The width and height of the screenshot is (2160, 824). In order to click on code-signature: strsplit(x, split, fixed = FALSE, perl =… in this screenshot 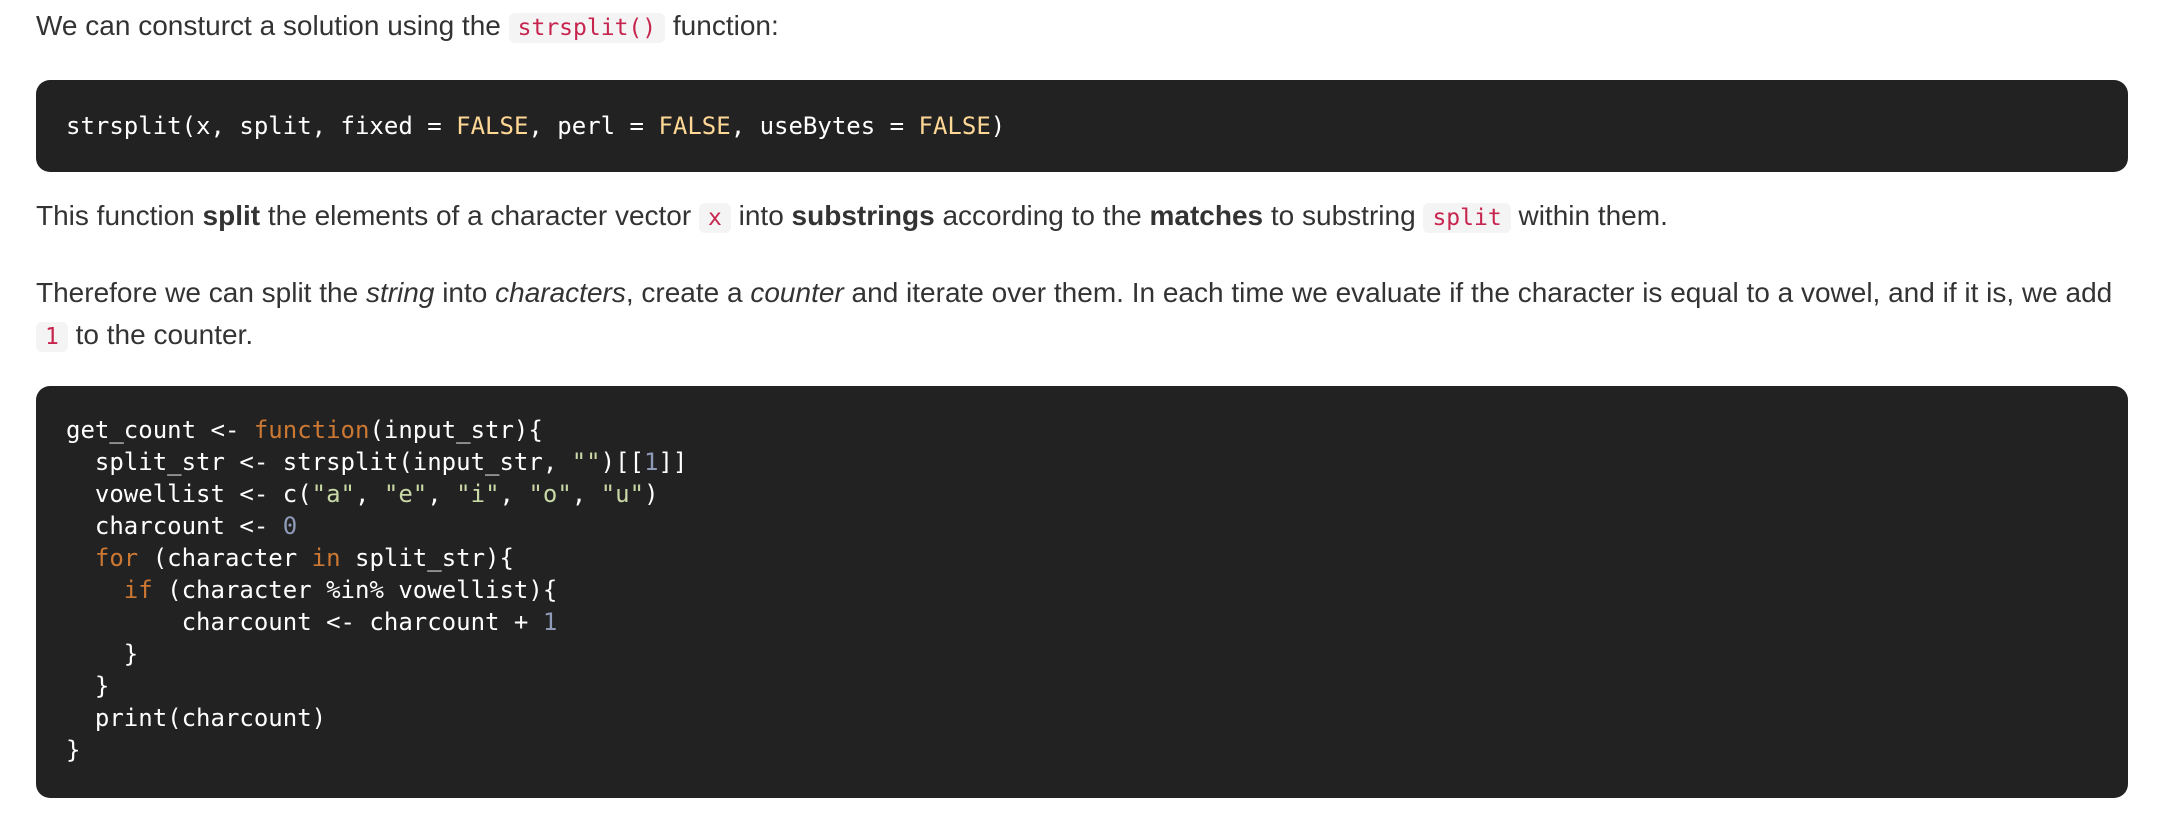, I will do `click(536, 126)`.